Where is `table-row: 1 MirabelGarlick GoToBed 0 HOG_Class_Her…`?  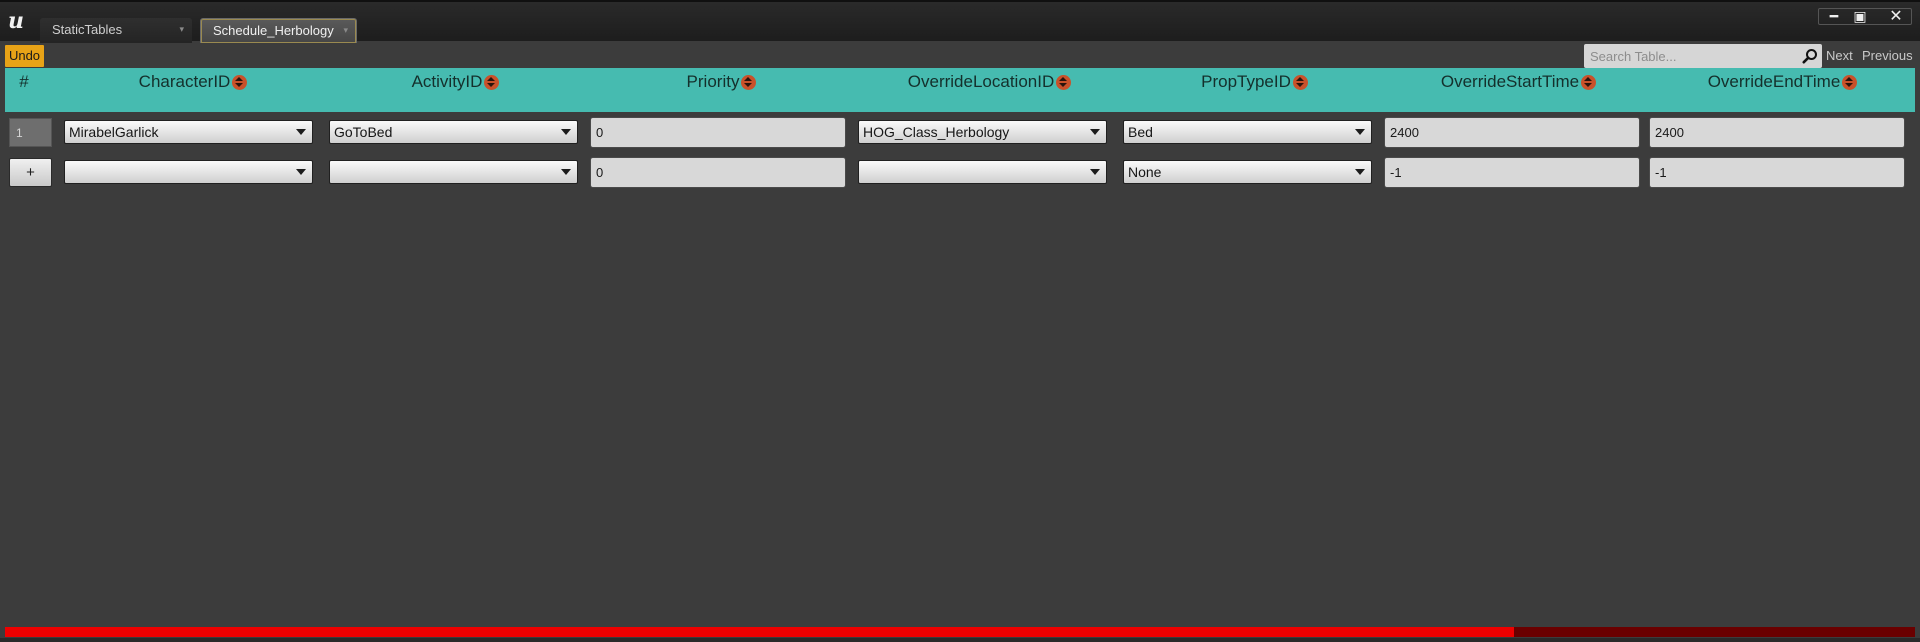 table-row: 1 MirabelGarlick GoToBed 0 HOG_Class_Her… is located at coordinates (960, 133).